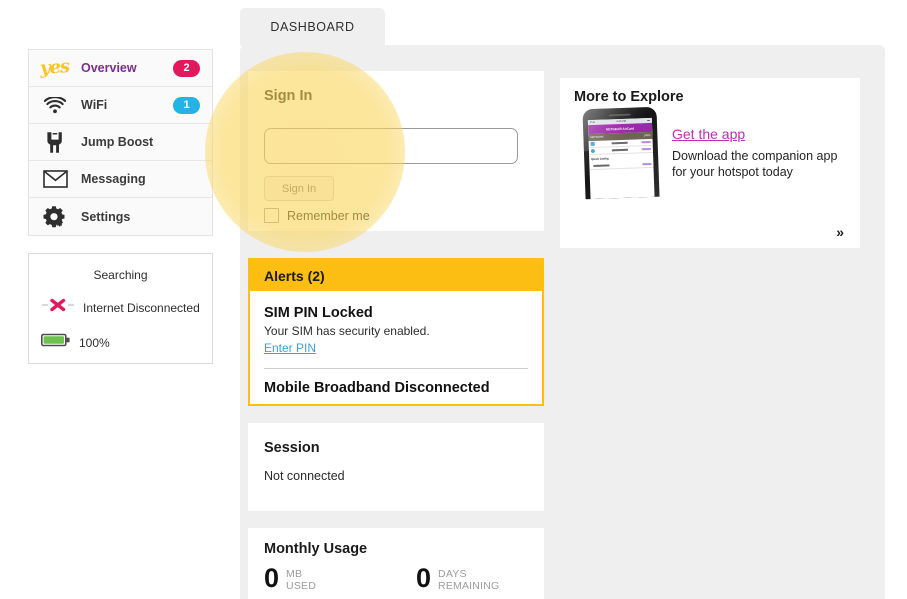 Image resolution: width=907 pixels, height=599 pixels. I want to click on phone-brand-label: NETGEAR AirCard, so click(620, 129).